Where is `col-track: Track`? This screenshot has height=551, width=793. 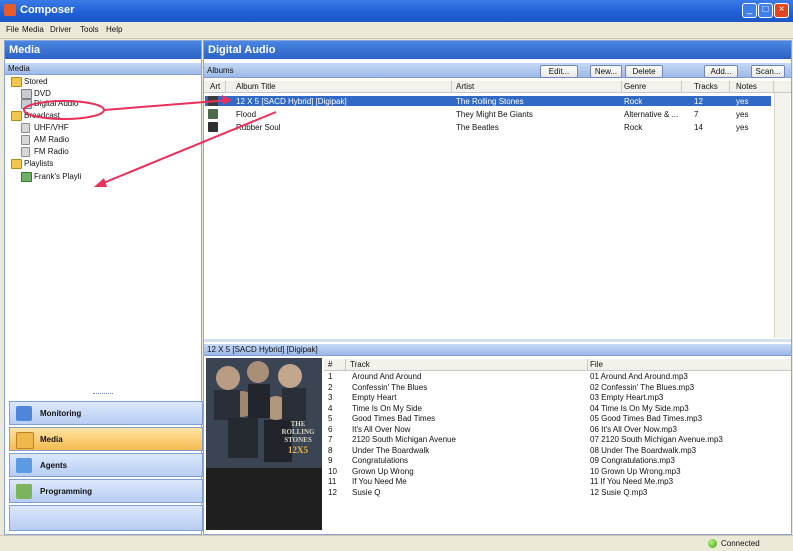
col-track: Track is located at coordinates (468, 364).